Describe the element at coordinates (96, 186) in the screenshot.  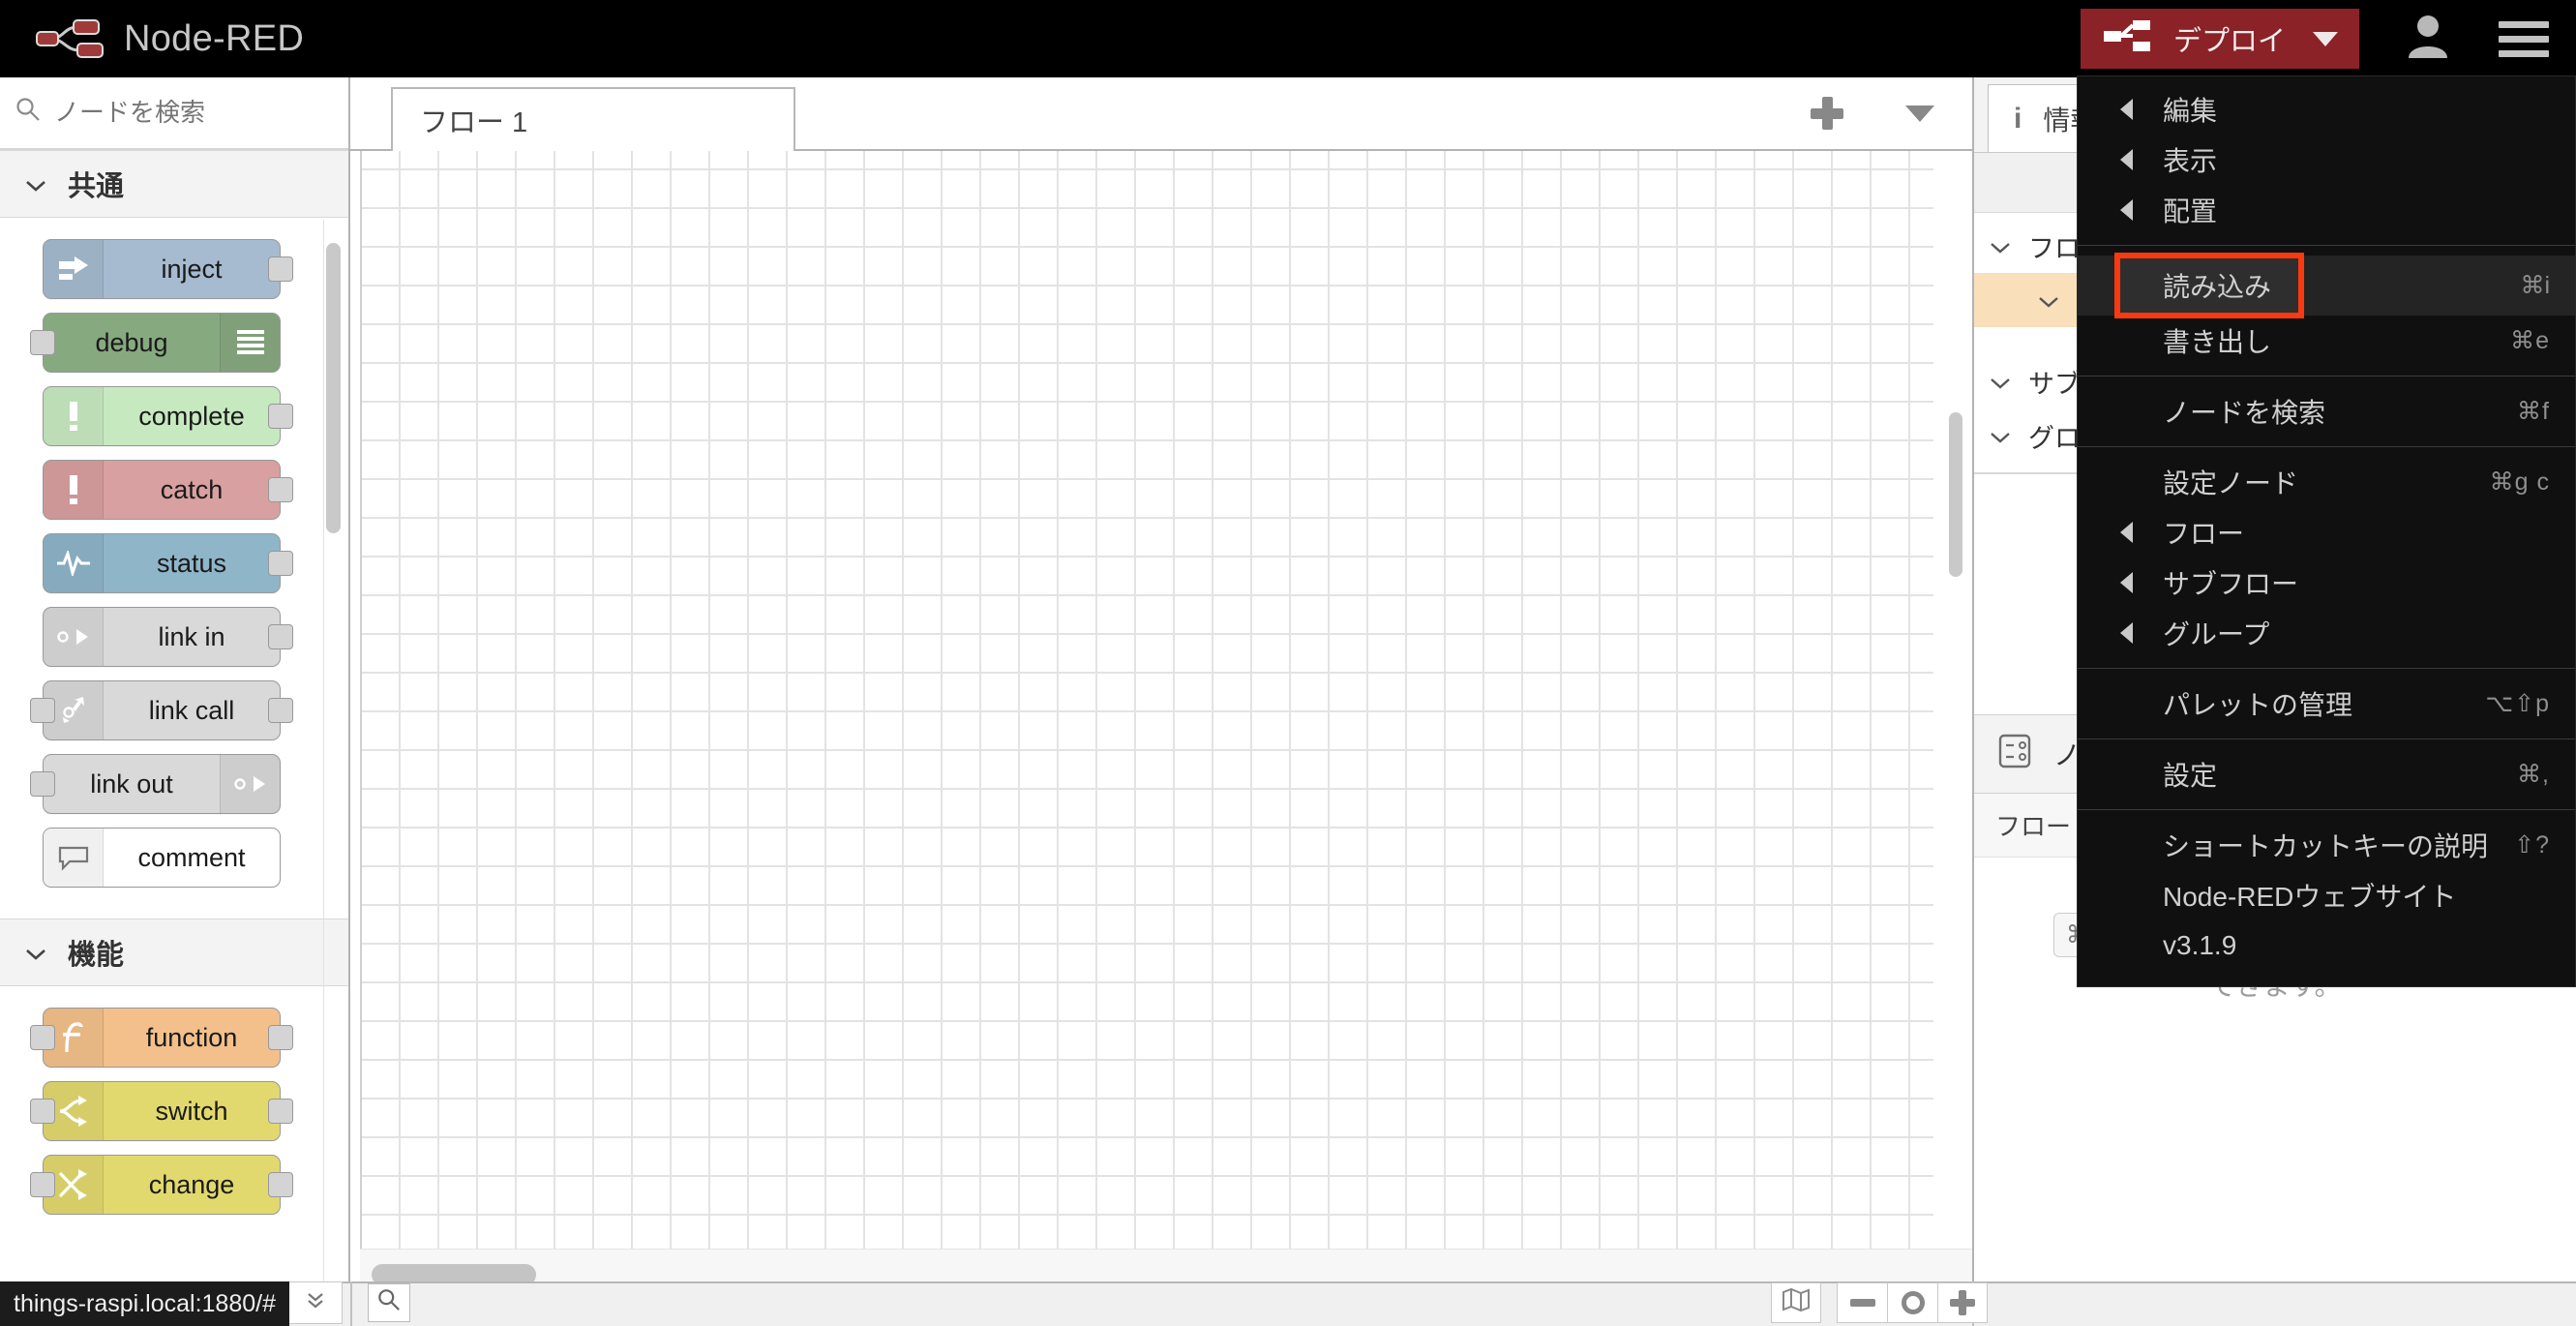
I see `palette-category-label: 共通` at that location.